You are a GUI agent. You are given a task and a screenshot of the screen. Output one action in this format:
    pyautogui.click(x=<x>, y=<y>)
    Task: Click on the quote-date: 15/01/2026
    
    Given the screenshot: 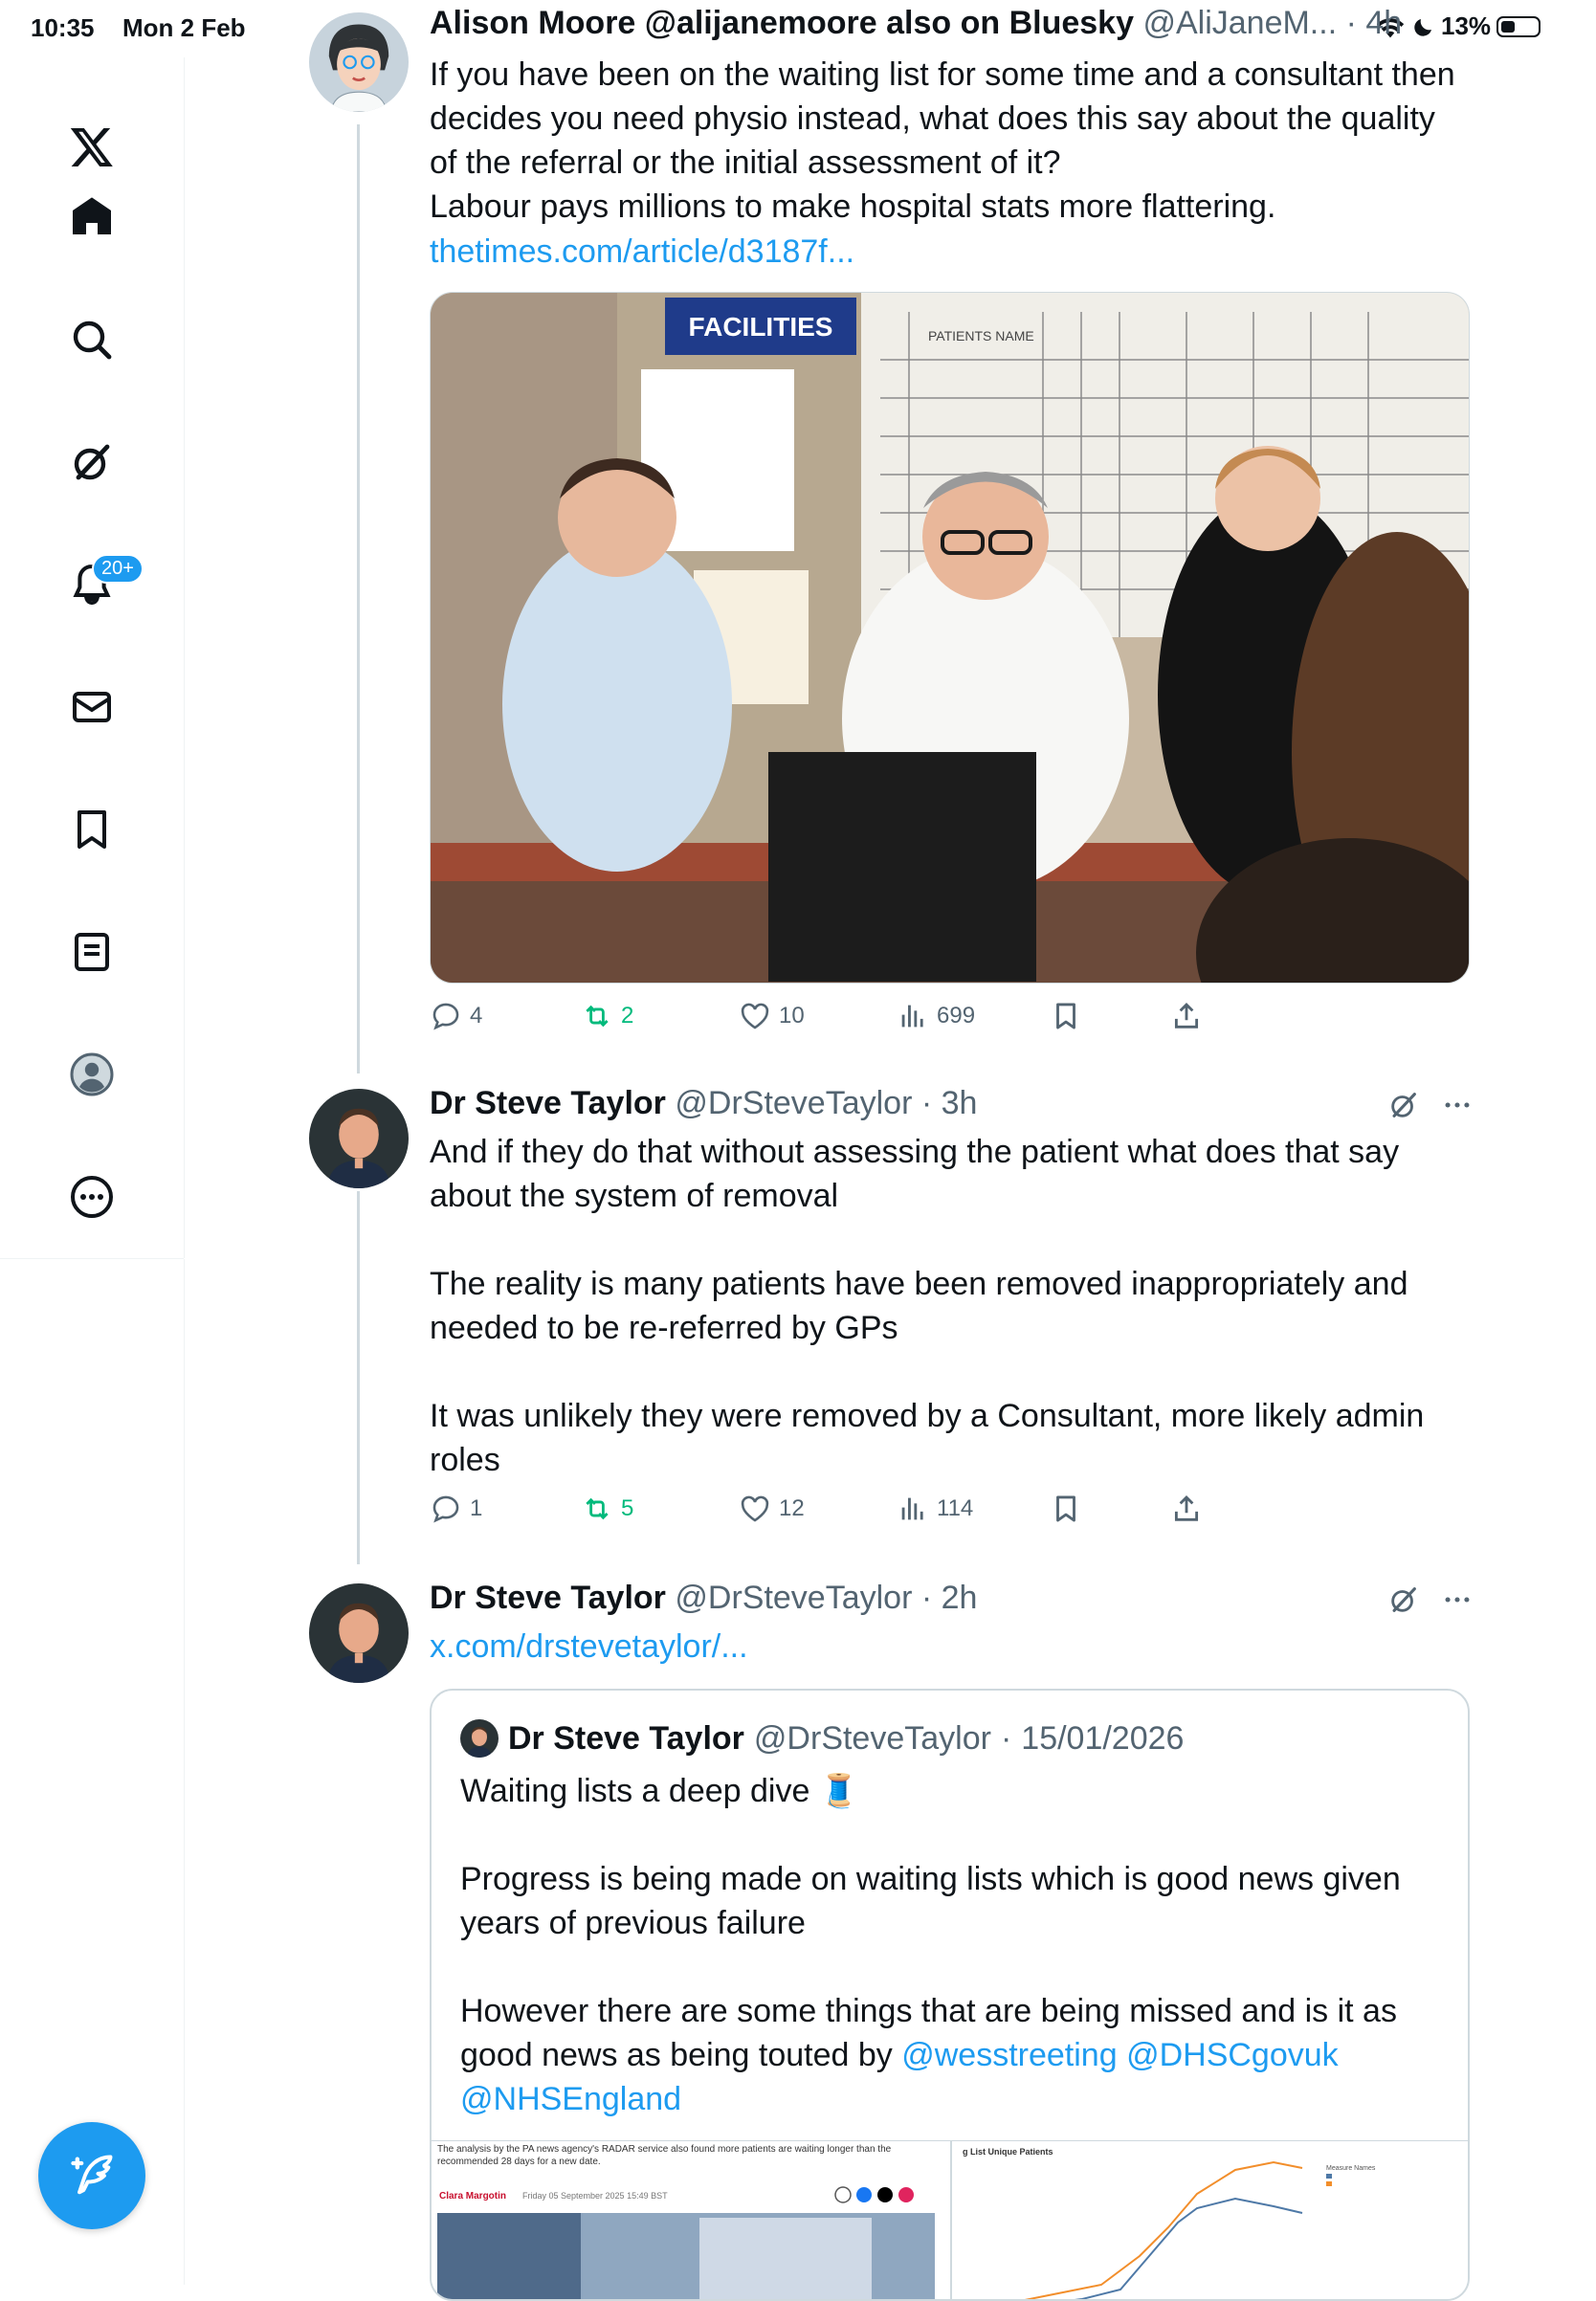 What is the action you would take?
    pyautogui.click(x=1103, y=1738)
    